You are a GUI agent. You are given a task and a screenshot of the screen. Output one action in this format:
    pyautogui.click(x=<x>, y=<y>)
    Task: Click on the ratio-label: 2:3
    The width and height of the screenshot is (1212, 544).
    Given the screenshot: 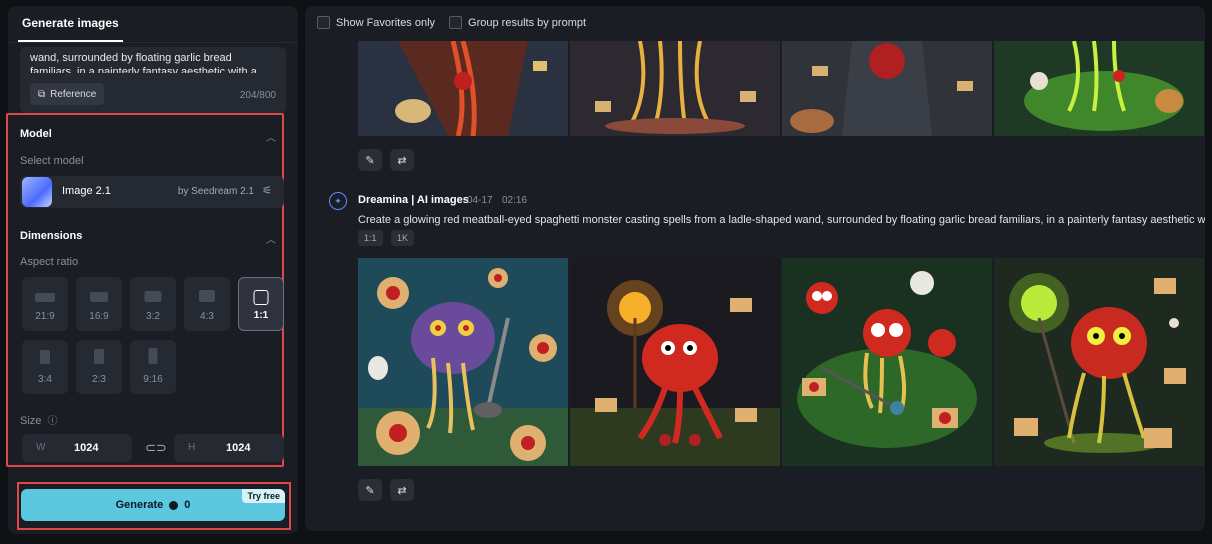 What is the action you would take?
    pyautogui.click(x=99, y=379)
    